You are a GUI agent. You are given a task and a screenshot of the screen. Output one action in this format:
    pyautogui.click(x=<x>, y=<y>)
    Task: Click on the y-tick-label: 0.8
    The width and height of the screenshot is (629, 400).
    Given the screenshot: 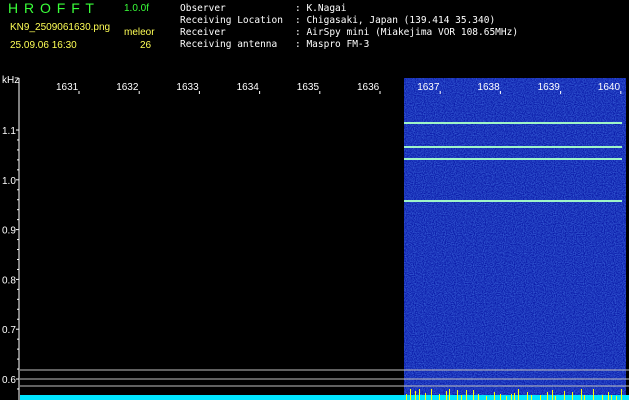 What is the action you would take?
    pyautogui.click(x=9, y=280)
    